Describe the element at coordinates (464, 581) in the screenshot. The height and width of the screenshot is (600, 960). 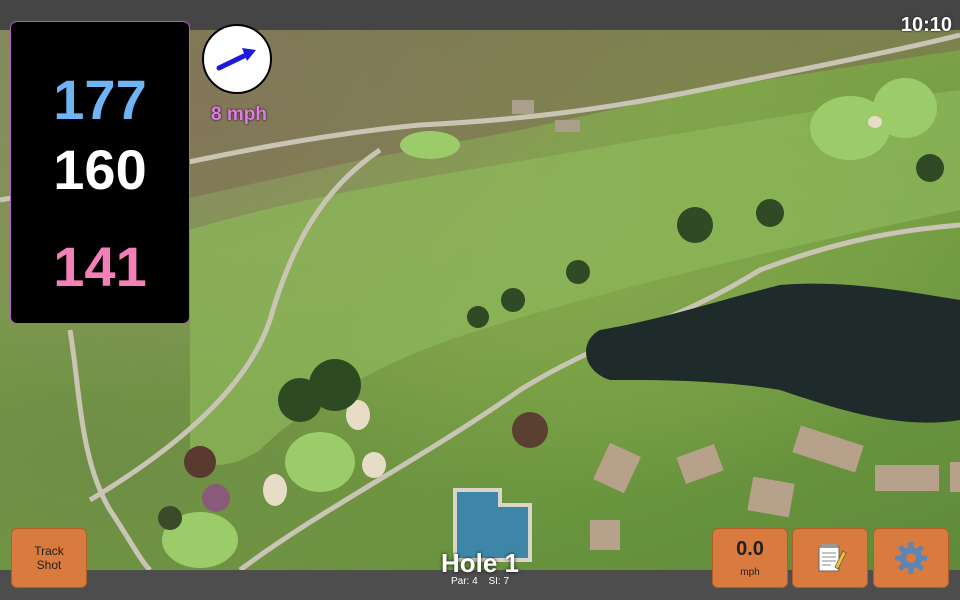
I see `hole-par: Par: 4` at that location.